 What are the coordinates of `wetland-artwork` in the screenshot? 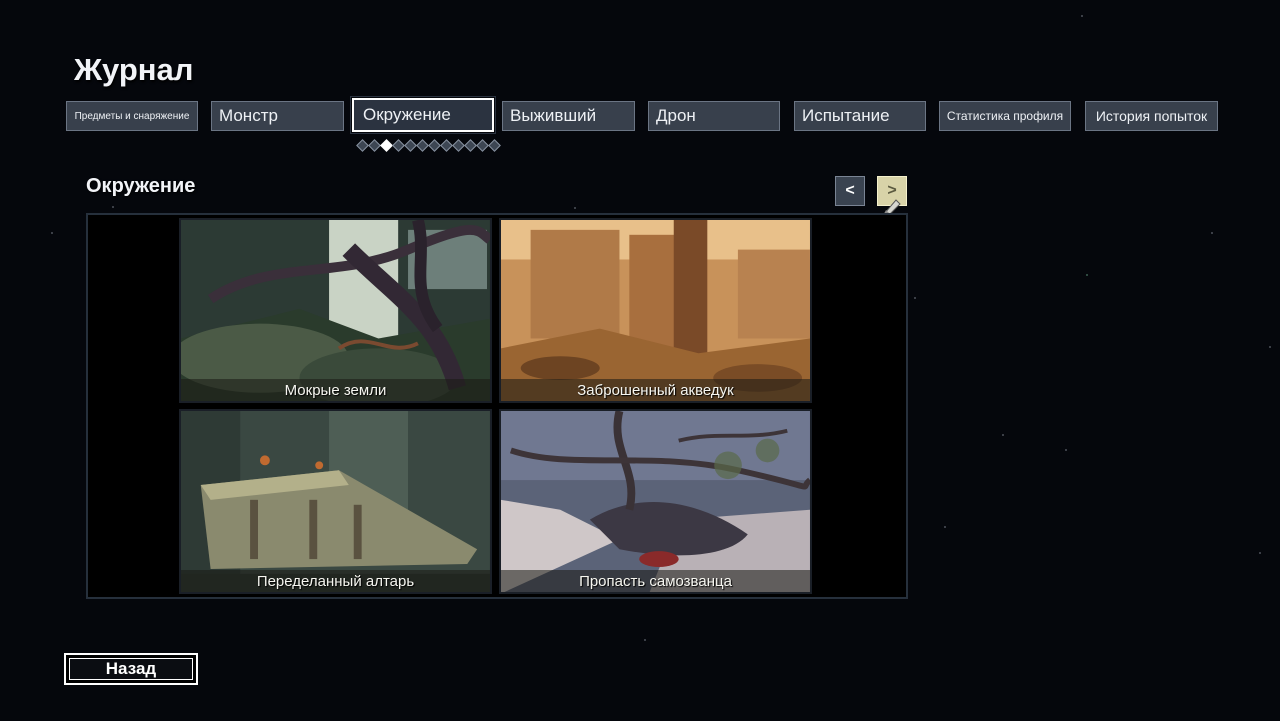 It's located at (335, 310).